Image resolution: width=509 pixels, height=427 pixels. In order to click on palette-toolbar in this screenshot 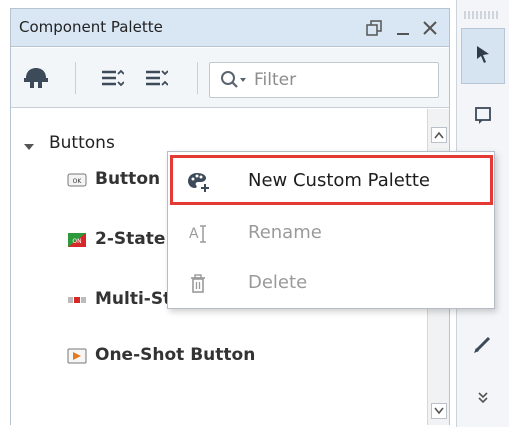, I will do `click(230, 78)`.